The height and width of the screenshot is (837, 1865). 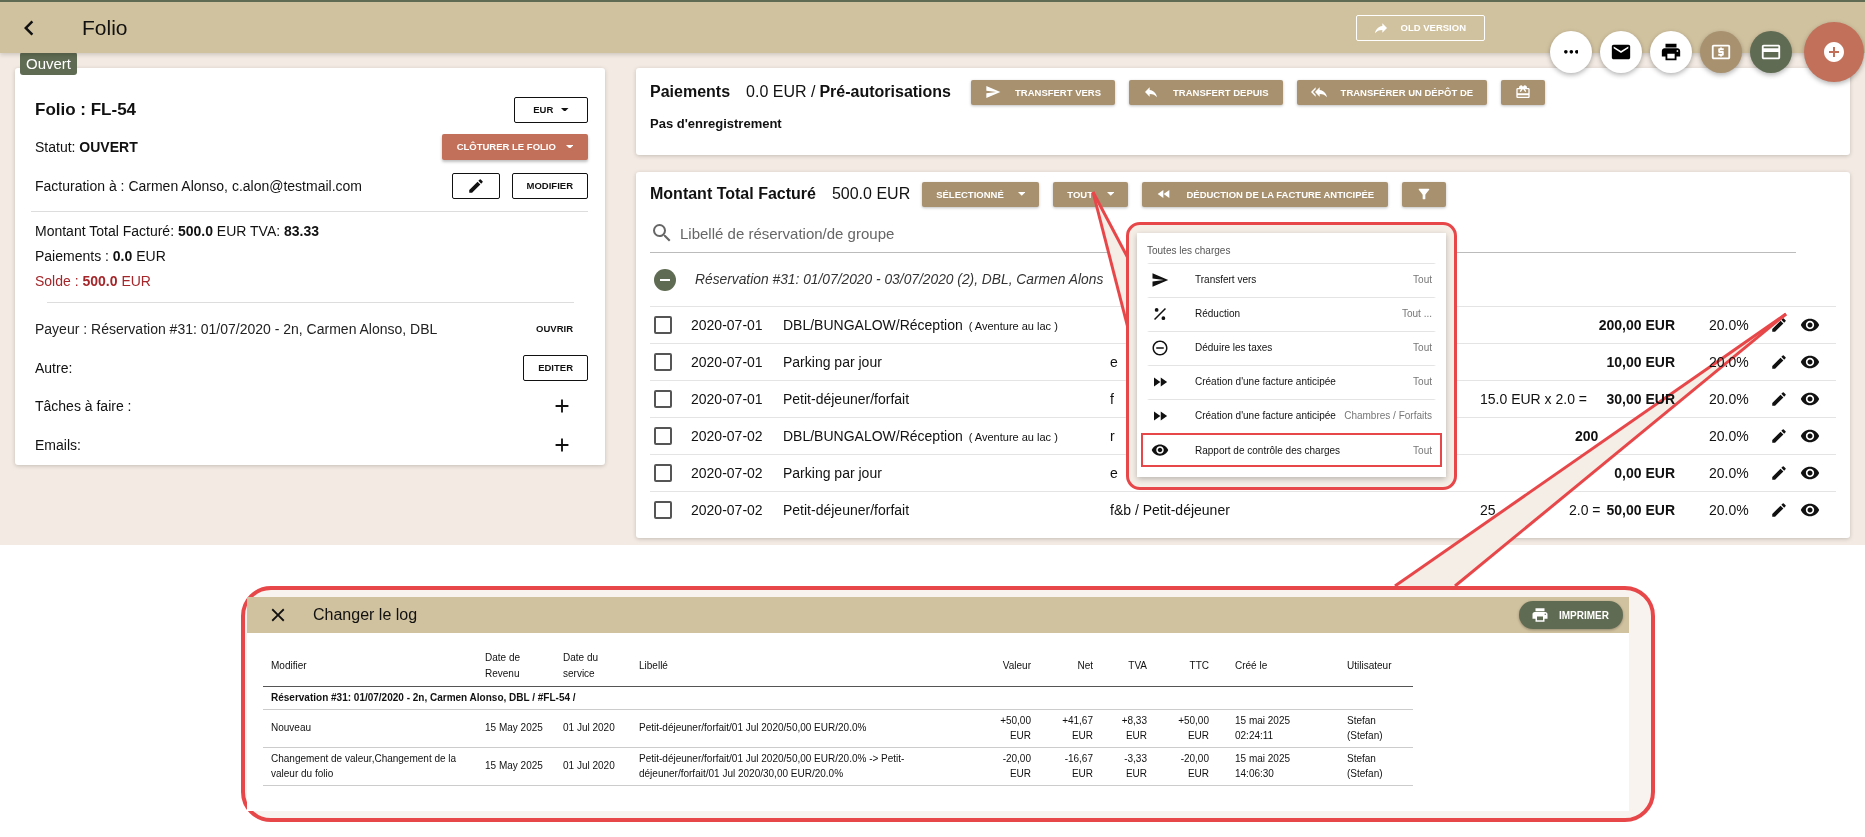 What do you see at coordinates (665, 279) in the screenshot?
I see `collapse-toggle` at bounding box center [665, 279].